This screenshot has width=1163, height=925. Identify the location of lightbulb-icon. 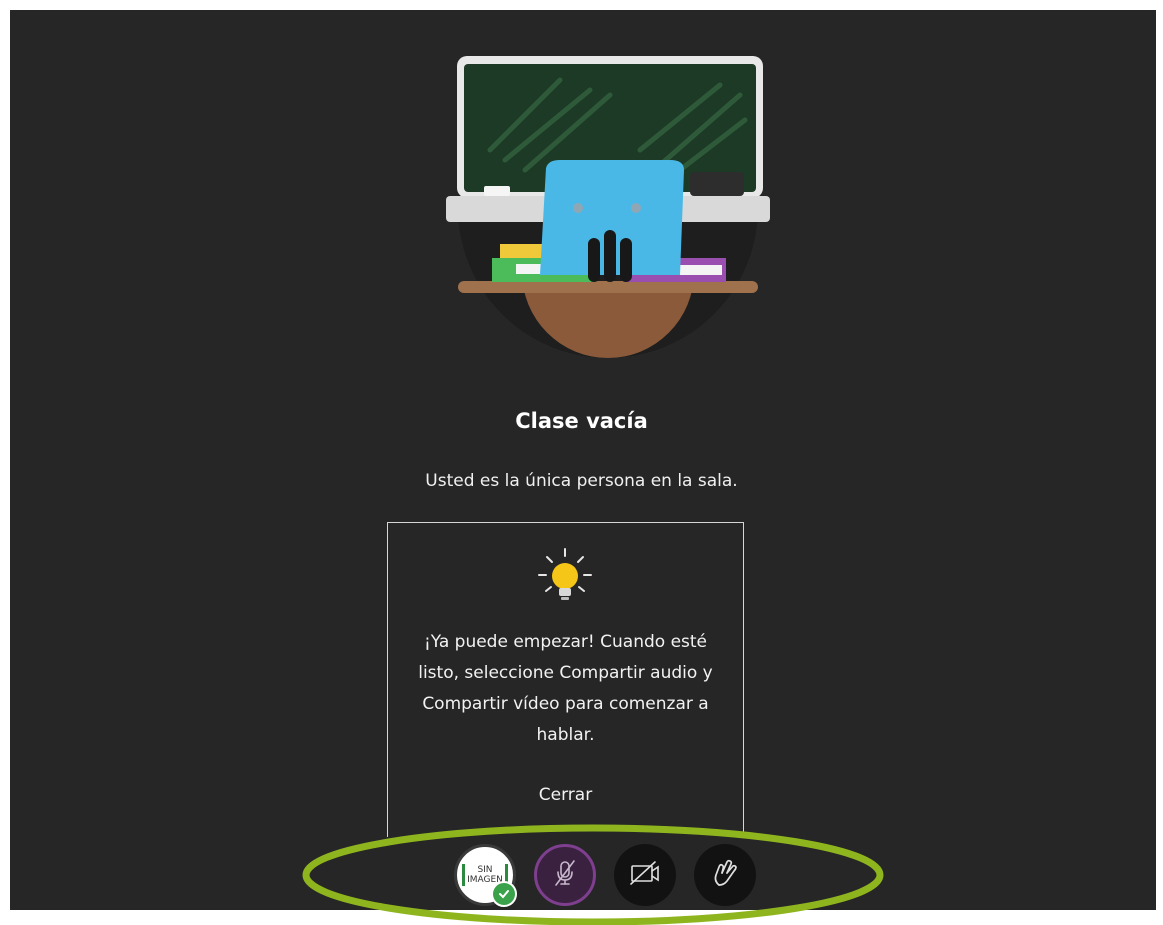
(565, 579).